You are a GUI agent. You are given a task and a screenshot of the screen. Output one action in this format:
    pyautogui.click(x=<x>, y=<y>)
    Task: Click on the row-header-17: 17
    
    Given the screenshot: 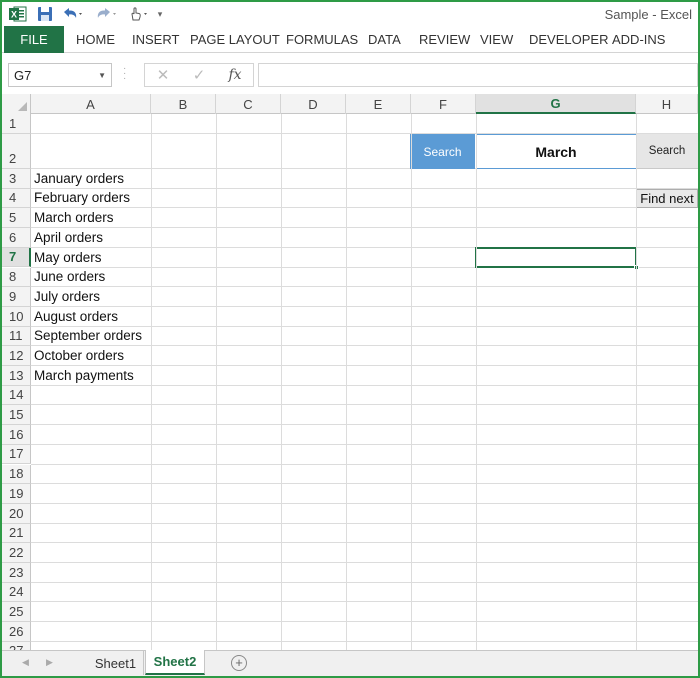 What is the action you would take?
    pyautogui.click(x=16, y=454)
    